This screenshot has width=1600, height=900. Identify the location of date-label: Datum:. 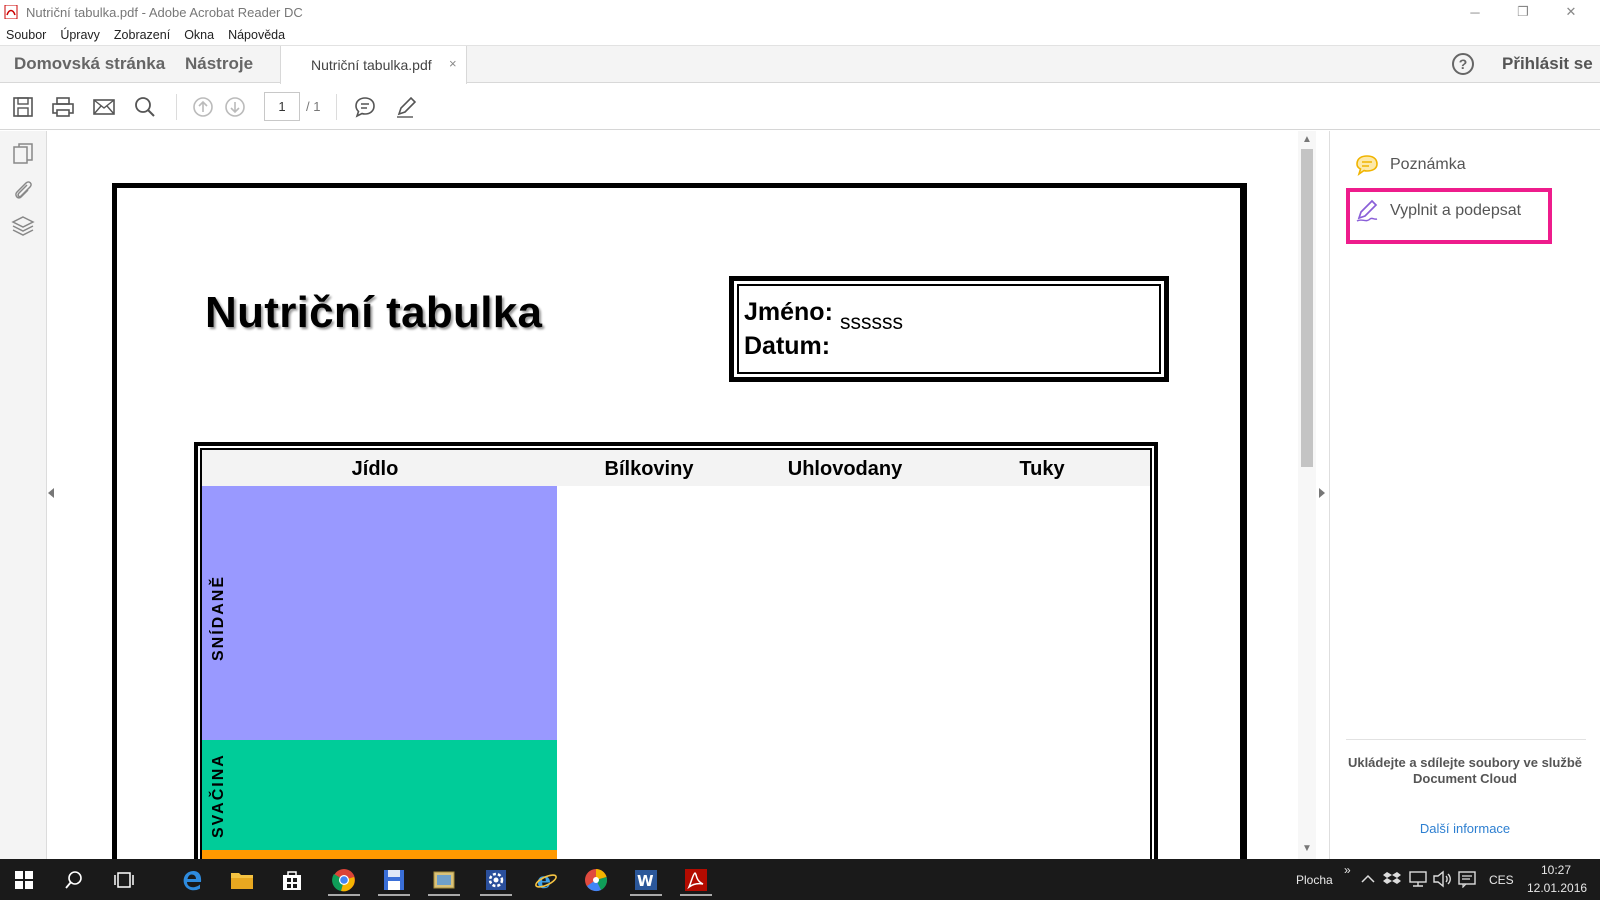
(787, 346).